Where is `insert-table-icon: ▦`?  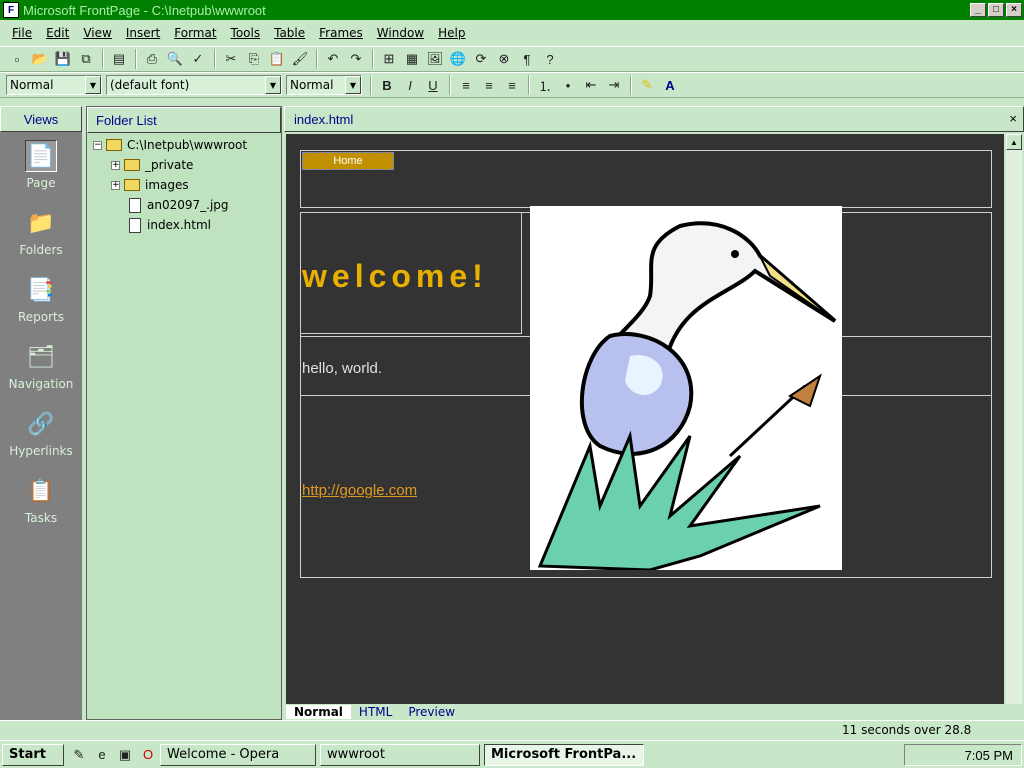 insert-table-icon: ▦ is located at coordinates (412, 59).